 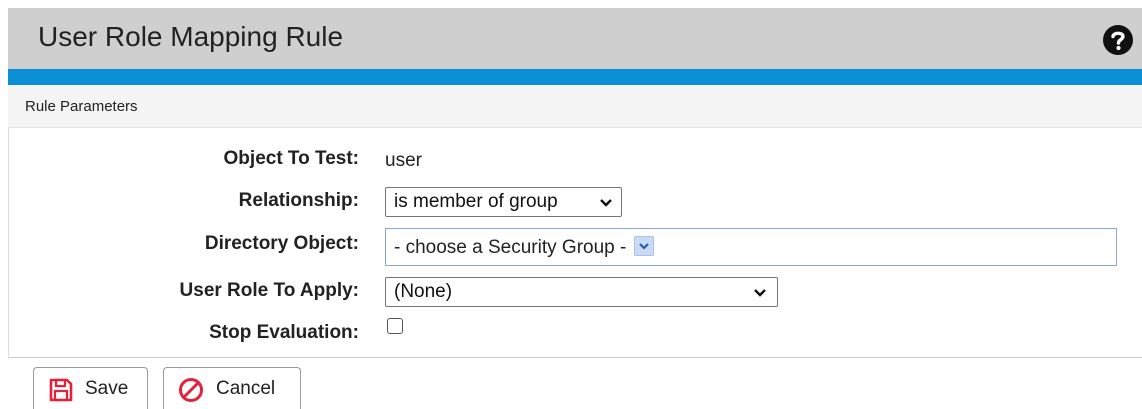 What do you see at coordinates (403, 160) in the screenshot?
I see `object-to-test-value: user` at bounding box center [403, 160].